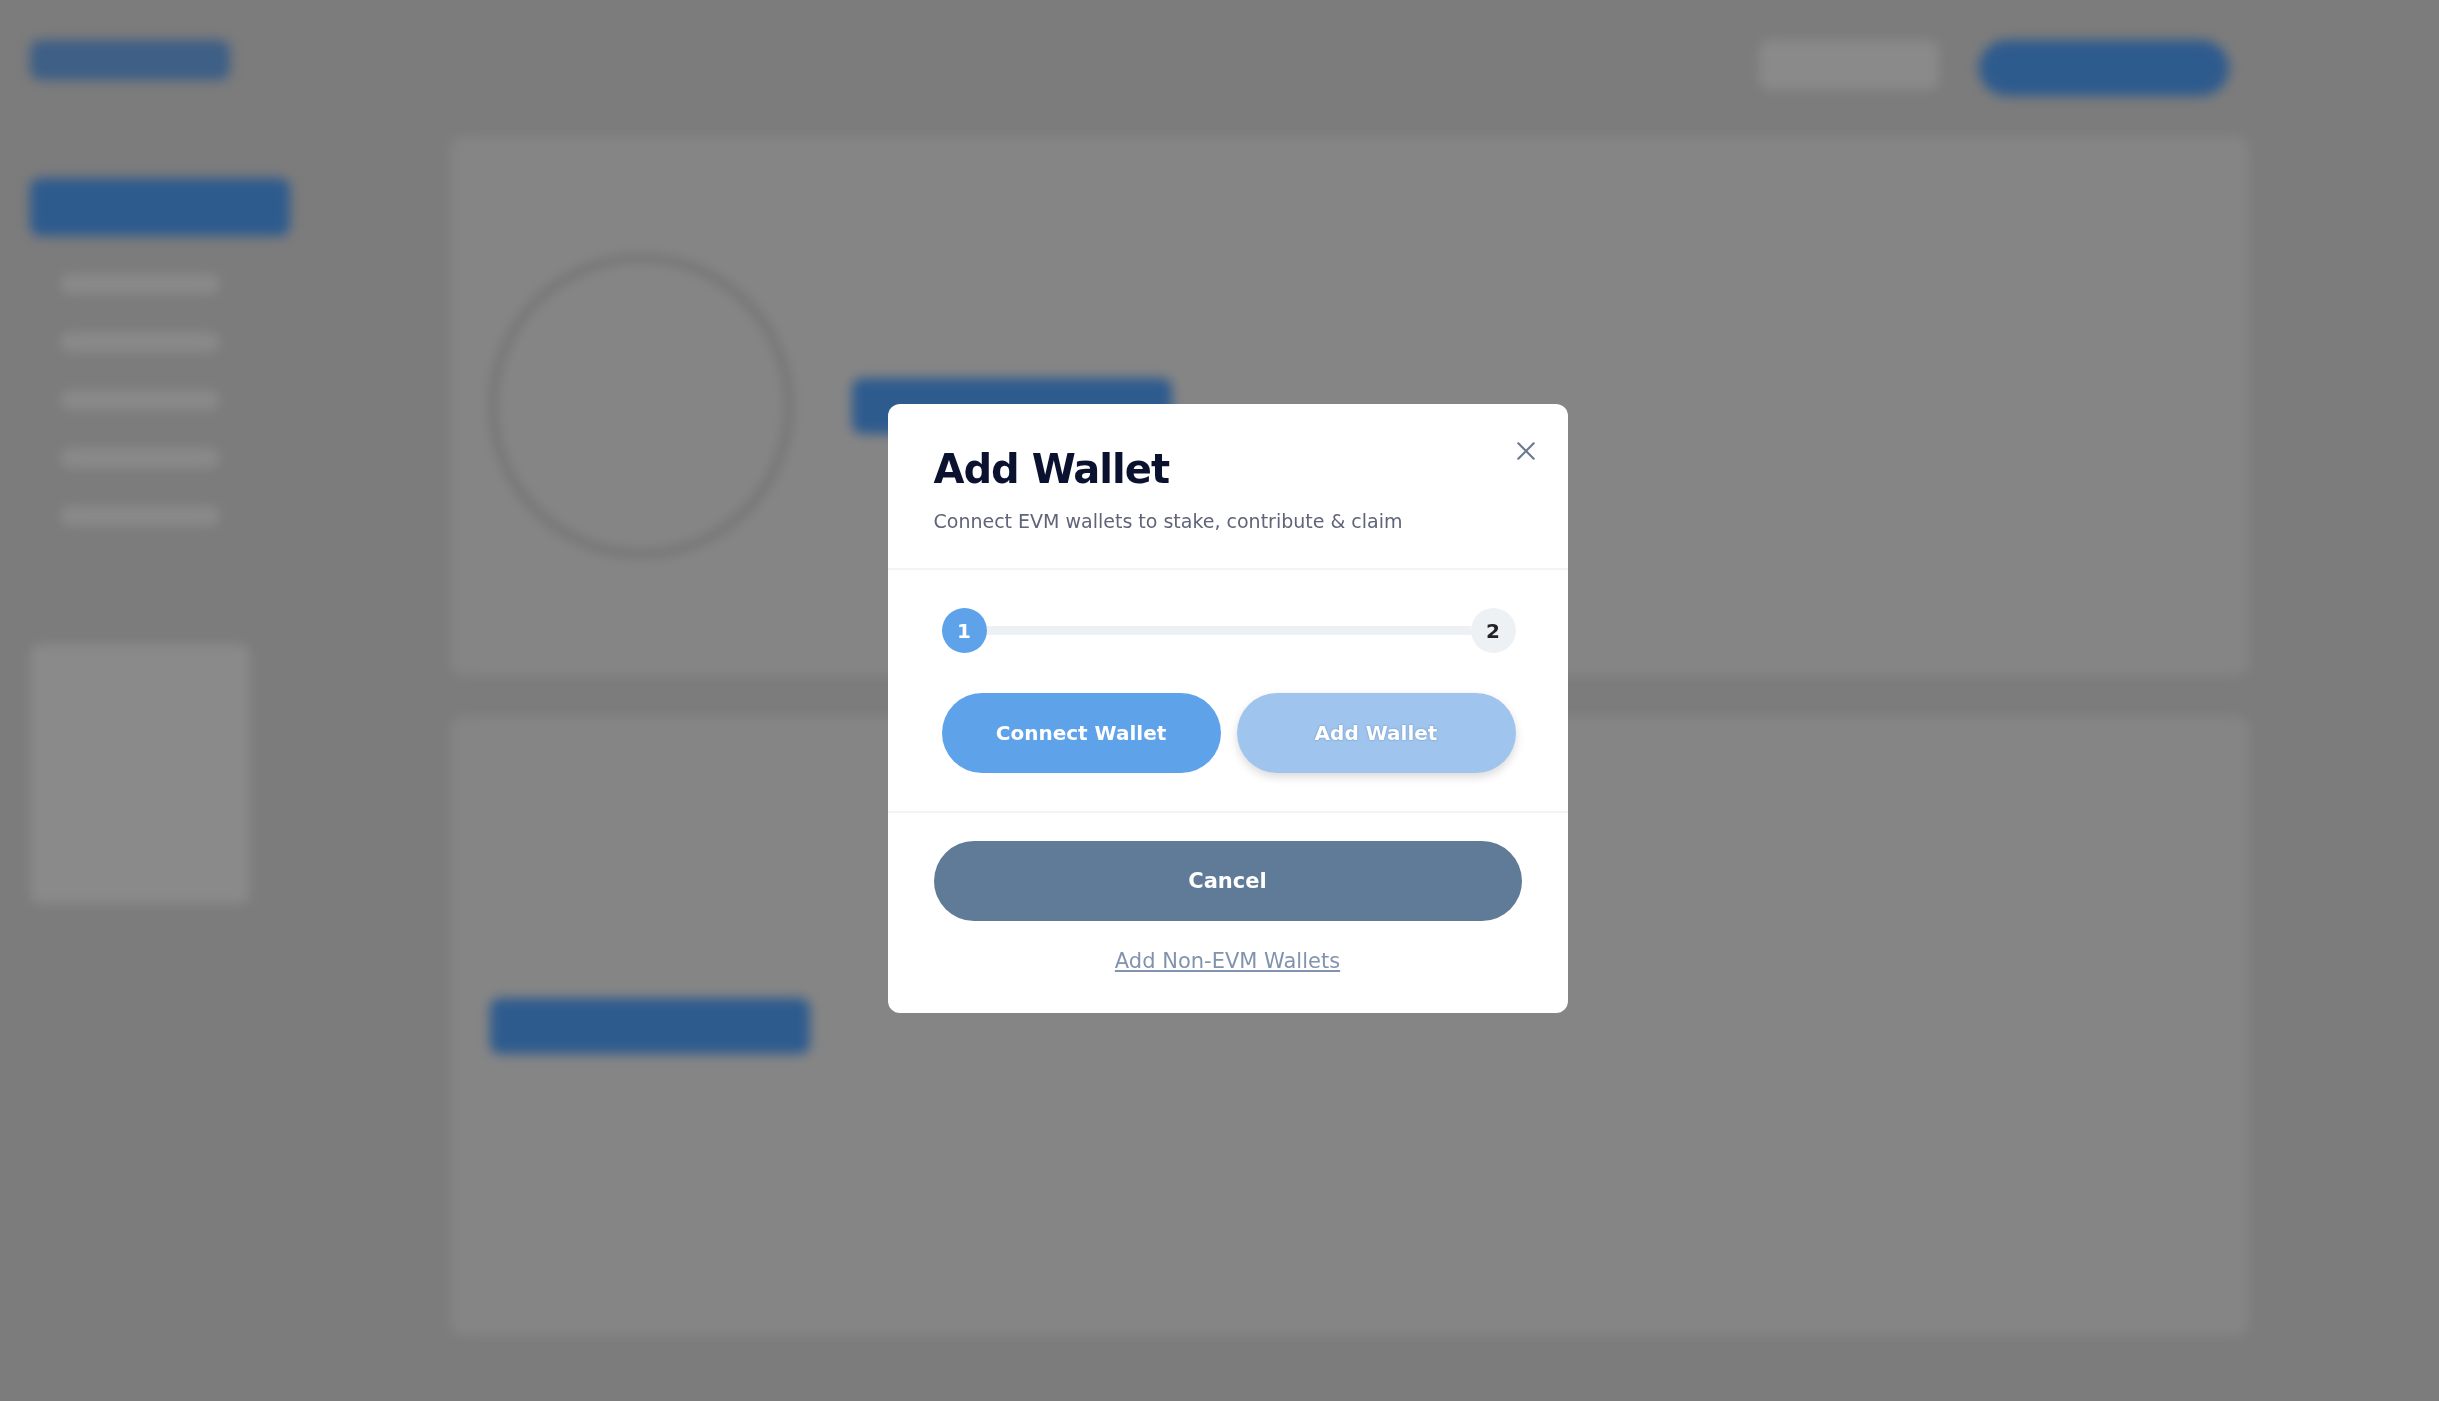 This screenshot has height=1401, width=2439. What do you see at coordinates (1227, 961) in the screenshot?
I see `add-non-evm-wallets-link: Add Non-EVM Wallets` at bounding box center [1227, 961].